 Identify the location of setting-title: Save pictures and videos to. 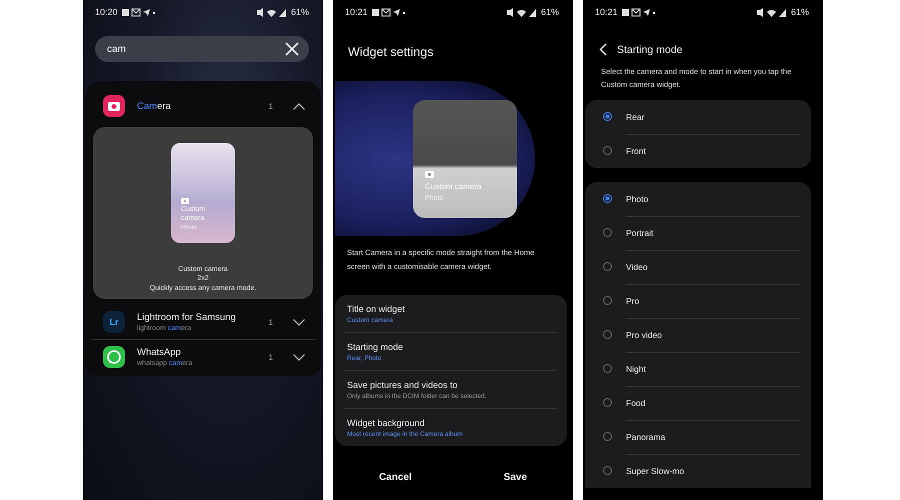
(403, 385).